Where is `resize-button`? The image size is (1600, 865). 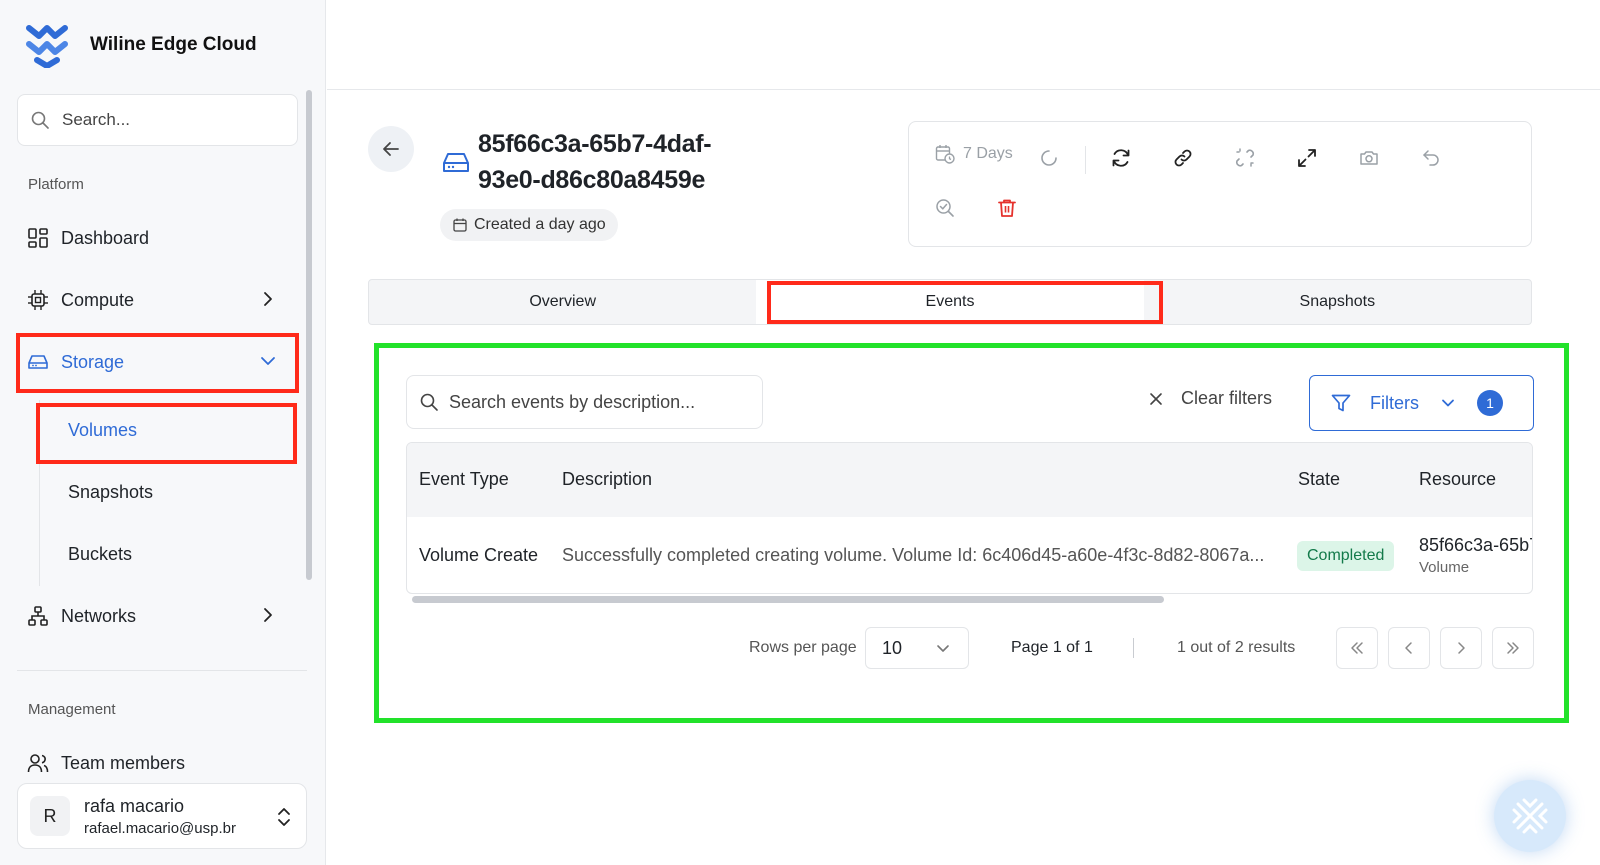
resize-button is located at coordinates (1307, 158).